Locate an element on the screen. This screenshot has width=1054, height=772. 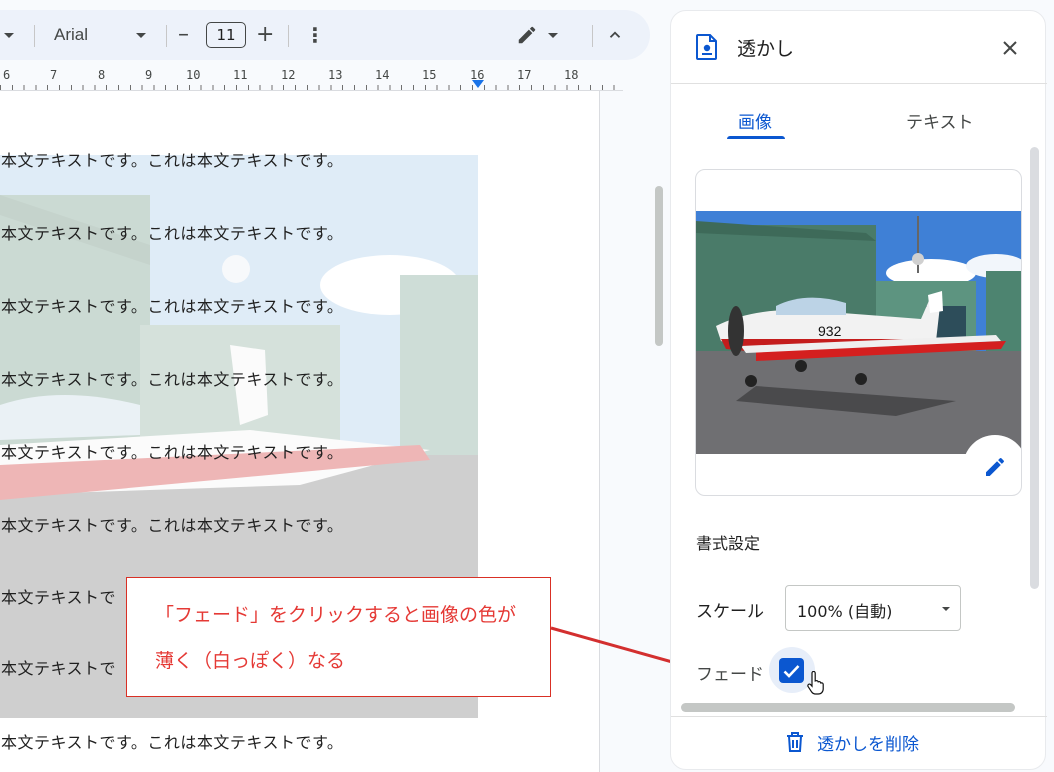
document-scrollbar is located at coordinates (659, 266).